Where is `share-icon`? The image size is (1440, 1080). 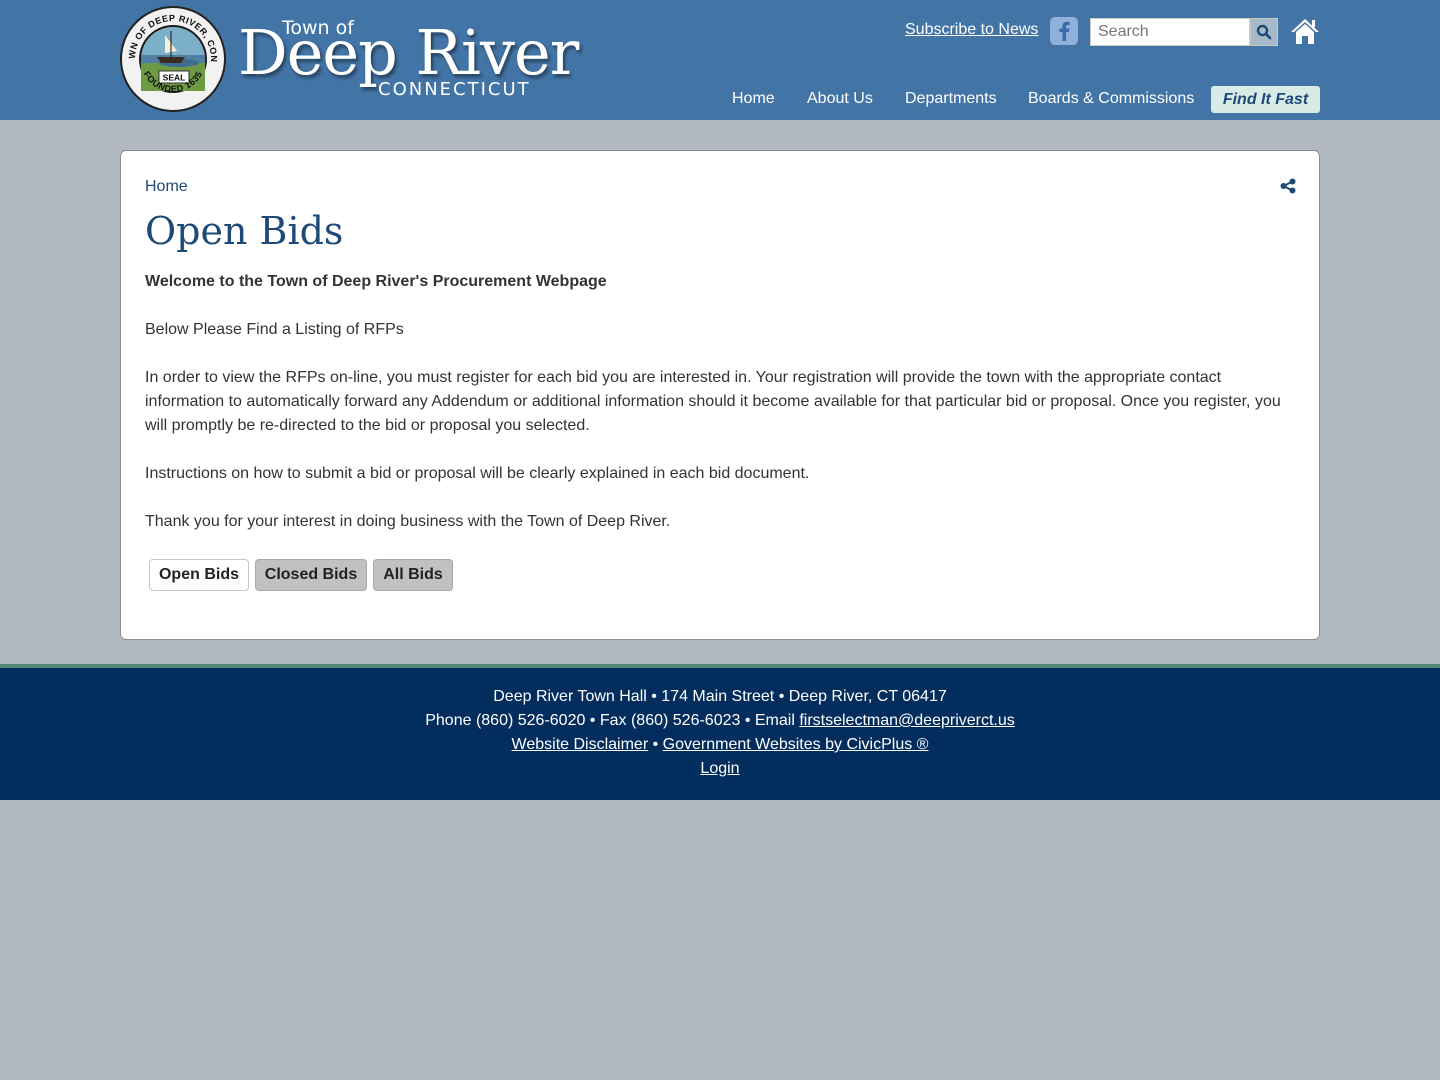 share-icon is located at coordinates (1288, 186).